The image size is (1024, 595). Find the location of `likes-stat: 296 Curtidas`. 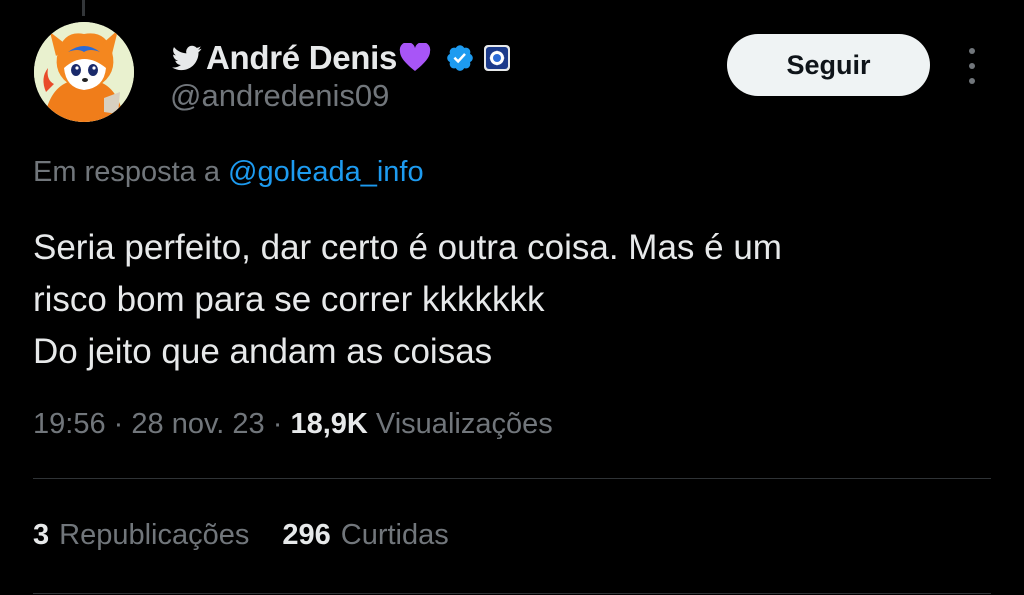

likes-stat: 296 Curtidas is located at coordinates (365, 535).